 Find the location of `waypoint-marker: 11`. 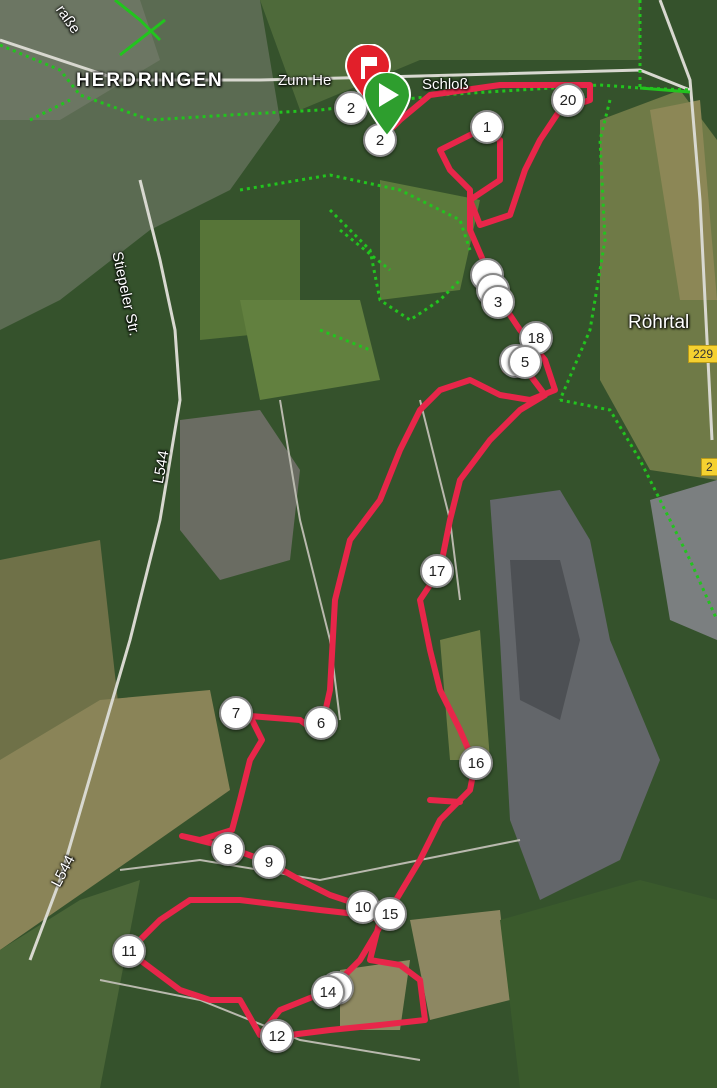

waypoint-marker: 11 is located at coordinates (129, 951).